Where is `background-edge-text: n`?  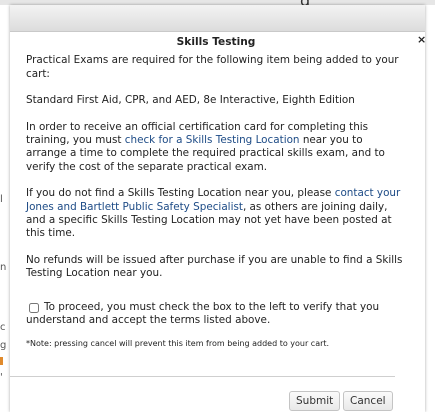
background-edge-text: n is located at coordinates (3, 267).